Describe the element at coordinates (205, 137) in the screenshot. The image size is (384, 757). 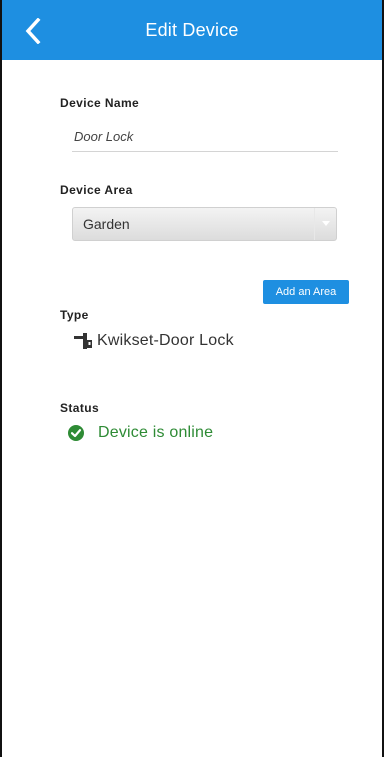
I see `device-name-input` at that location.